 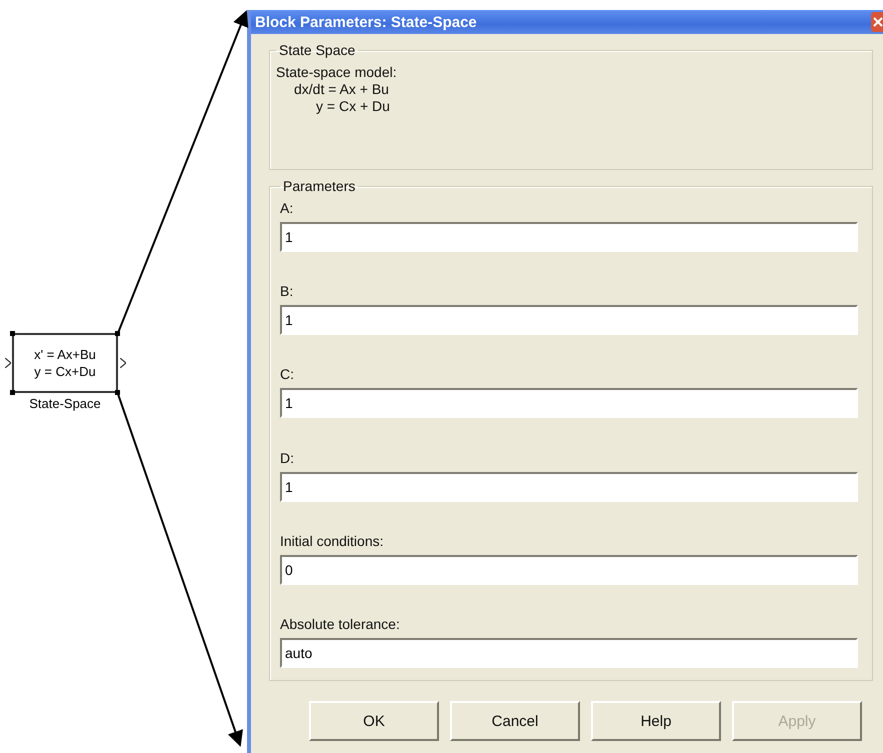 What do you see at coordinates (317, 50) in the screenshot?
I see `group-legend: State Space` at bounding box center [317, 50].